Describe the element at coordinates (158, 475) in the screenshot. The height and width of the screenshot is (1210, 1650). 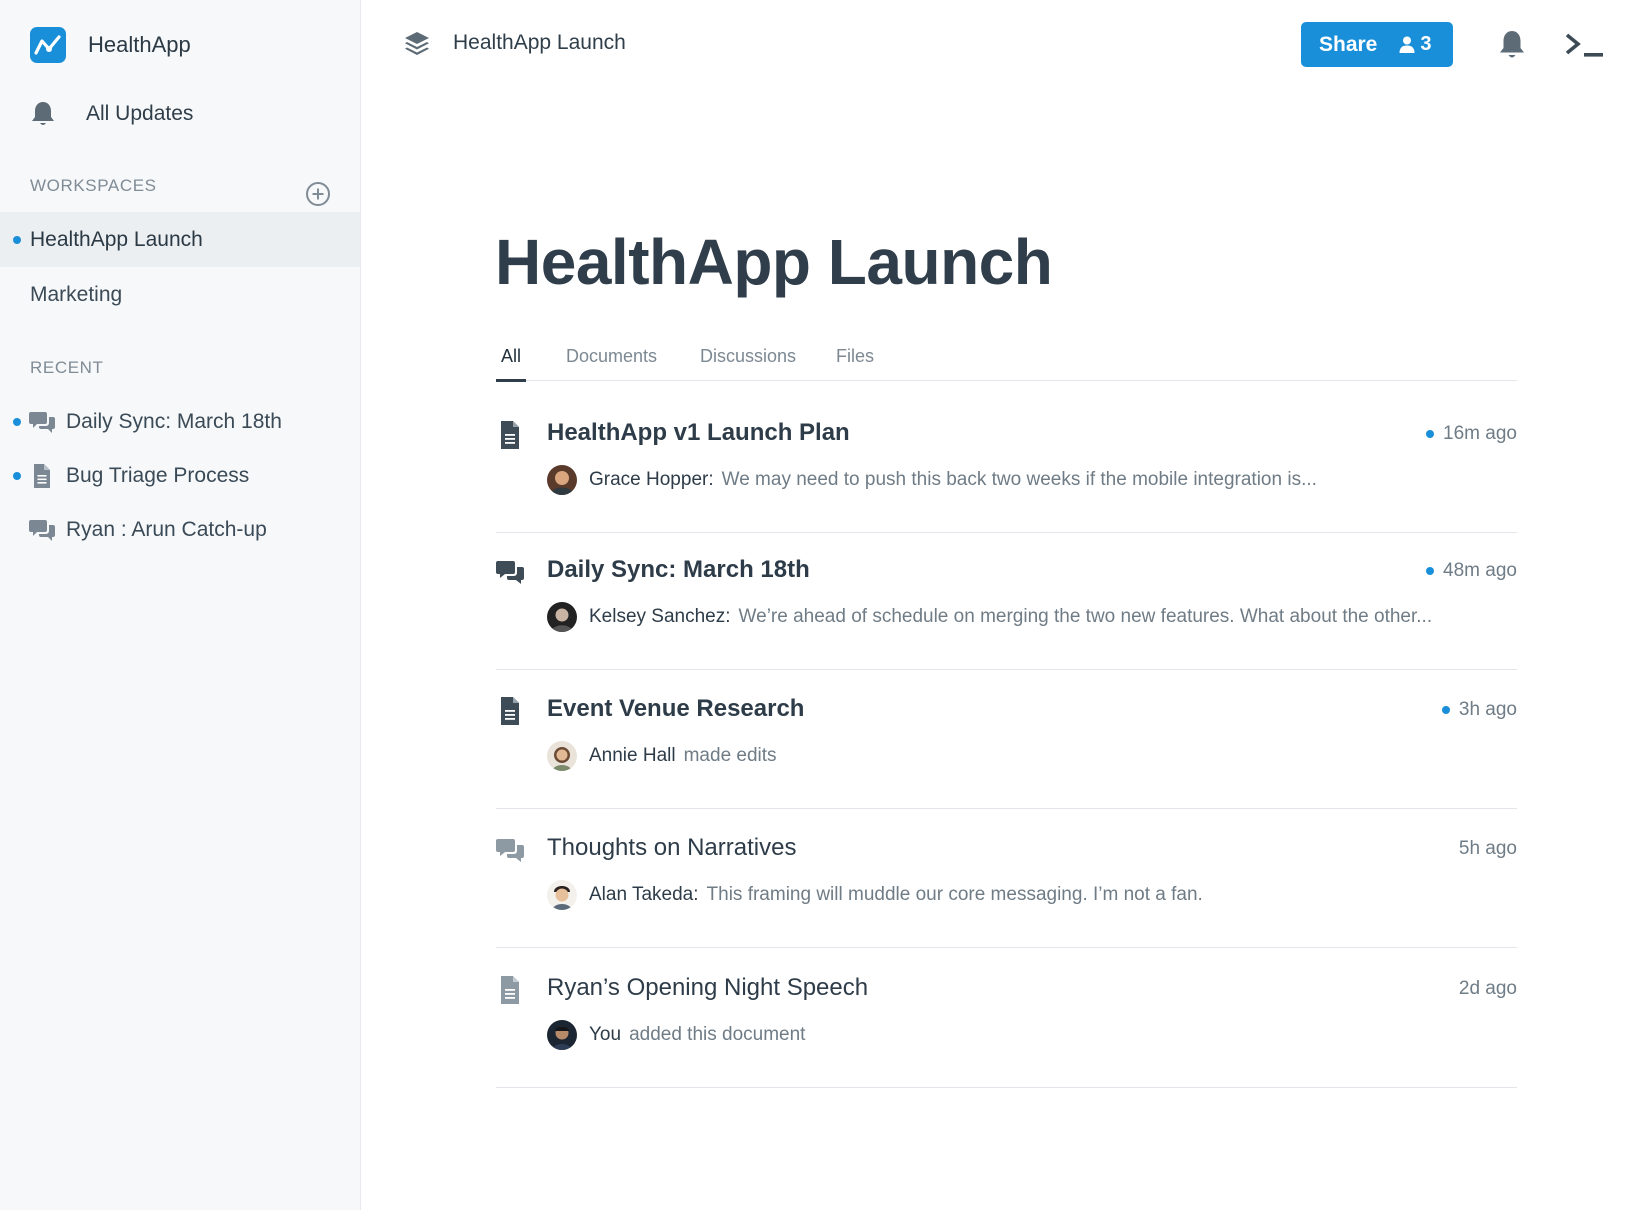
I see `recent-item-label: Bug Triage Process` at that location.